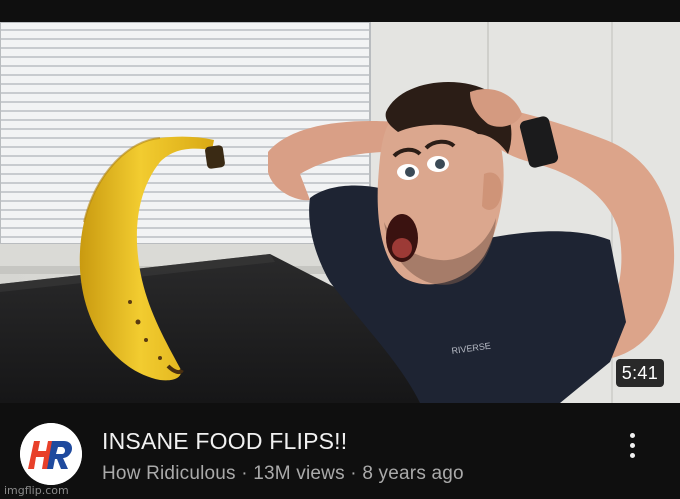  I want to click on channel-avatar, so click(51, 454).